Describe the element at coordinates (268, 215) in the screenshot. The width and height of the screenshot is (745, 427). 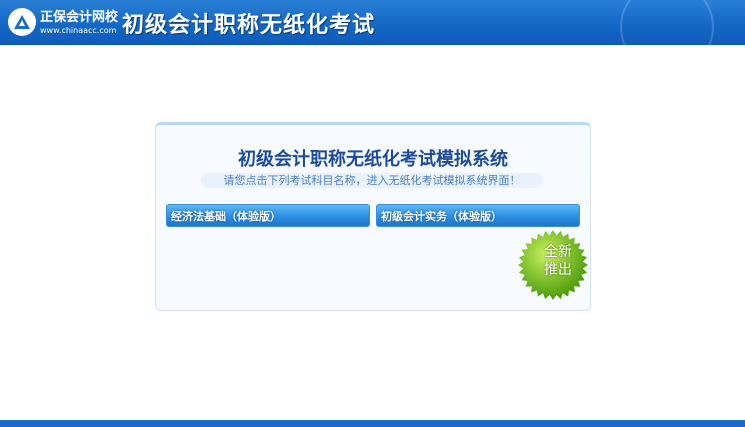
I see `economic-law-button: 经济法基础（体验版）` at that location.